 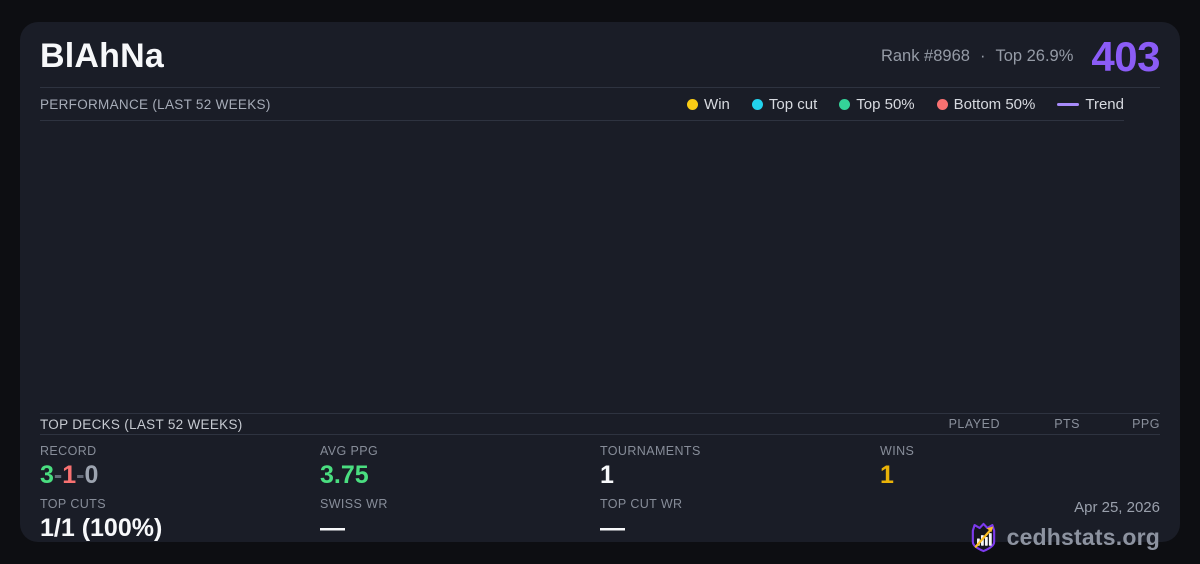 What do you see at coordinates (1117, 507) in the screenshot?
I see `generated-date: Apr 25, 2026` at bounding box center [1117, 507].